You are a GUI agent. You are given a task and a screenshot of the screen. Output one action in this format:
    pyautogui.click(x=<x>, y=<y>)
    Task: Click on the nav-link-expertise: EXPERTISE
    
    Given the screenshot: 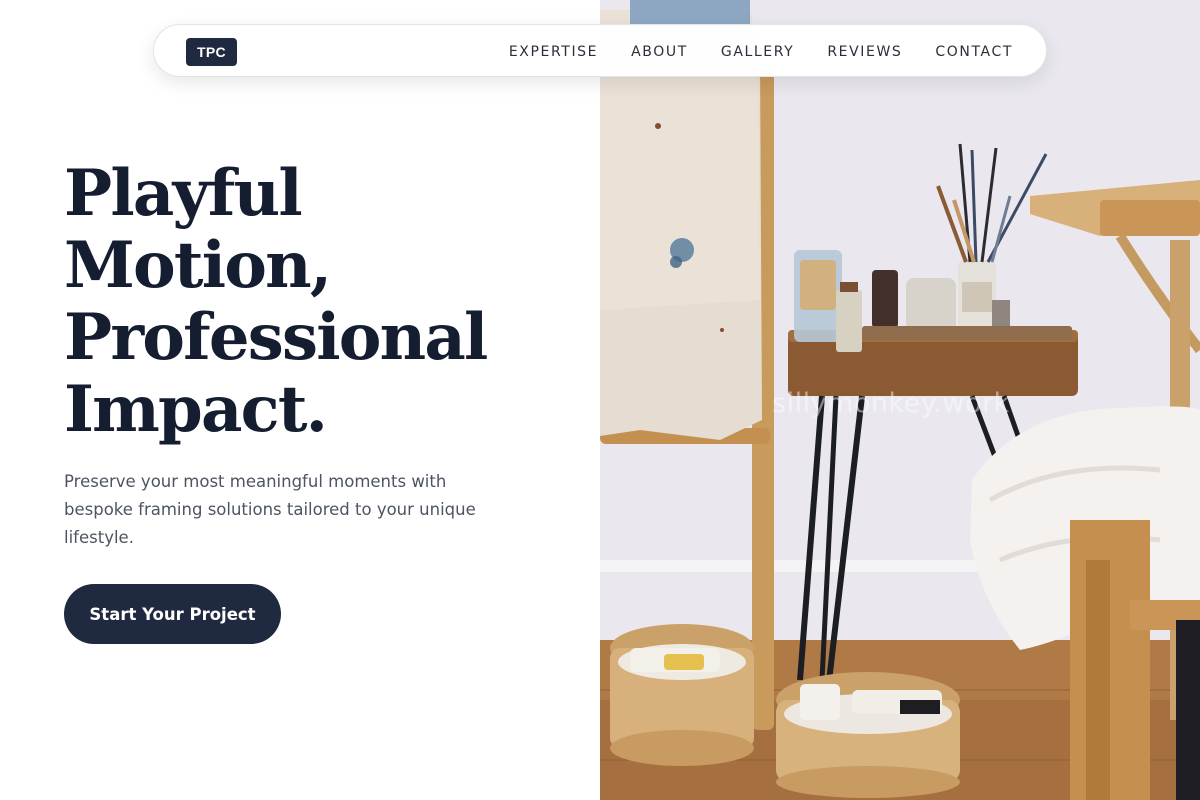 What is the action you would take?
    pyautogui.click(x=553, y=52)
    